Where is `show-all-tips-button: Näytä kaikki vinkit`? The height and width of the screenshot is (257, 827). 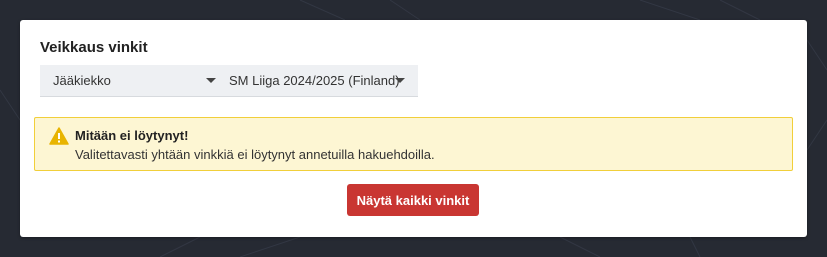 show-all-tips-button: Näytä kaikki vinkit is located at coordinates (413, 200).